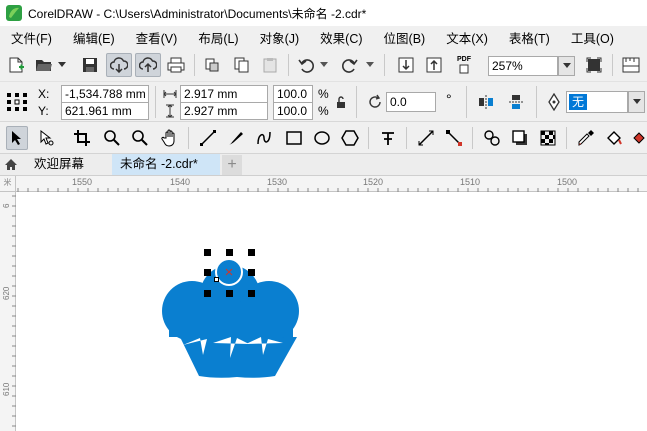 The height and width of the screenshot is (431, 647). Describe the element at coordinates (166, 164) in the screenshot. I see `tab-document: 未命名 -2.cdr*` at that location.